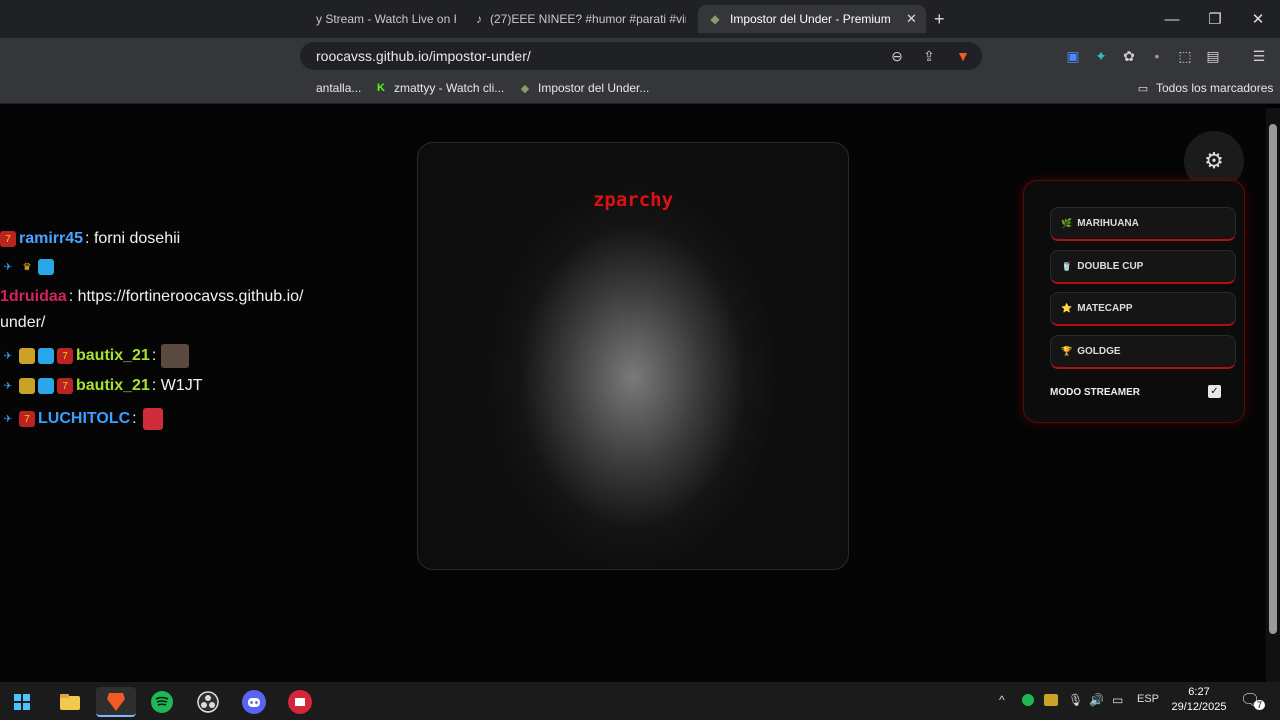 The image size is (1280, 720). What do you see at coordinates (479, 19) in the screenshot?
I see `tiktok-icon: ♪` at bounding box center [479, 19].